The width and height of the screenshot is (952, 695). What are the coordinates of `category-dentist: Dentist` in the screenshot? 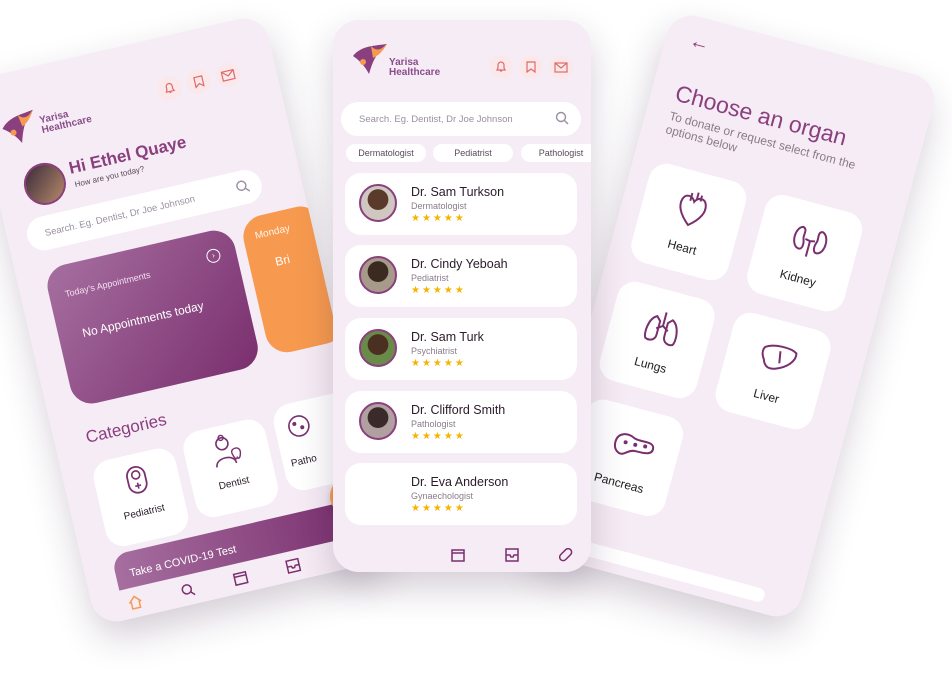 It's located at (230, 468).